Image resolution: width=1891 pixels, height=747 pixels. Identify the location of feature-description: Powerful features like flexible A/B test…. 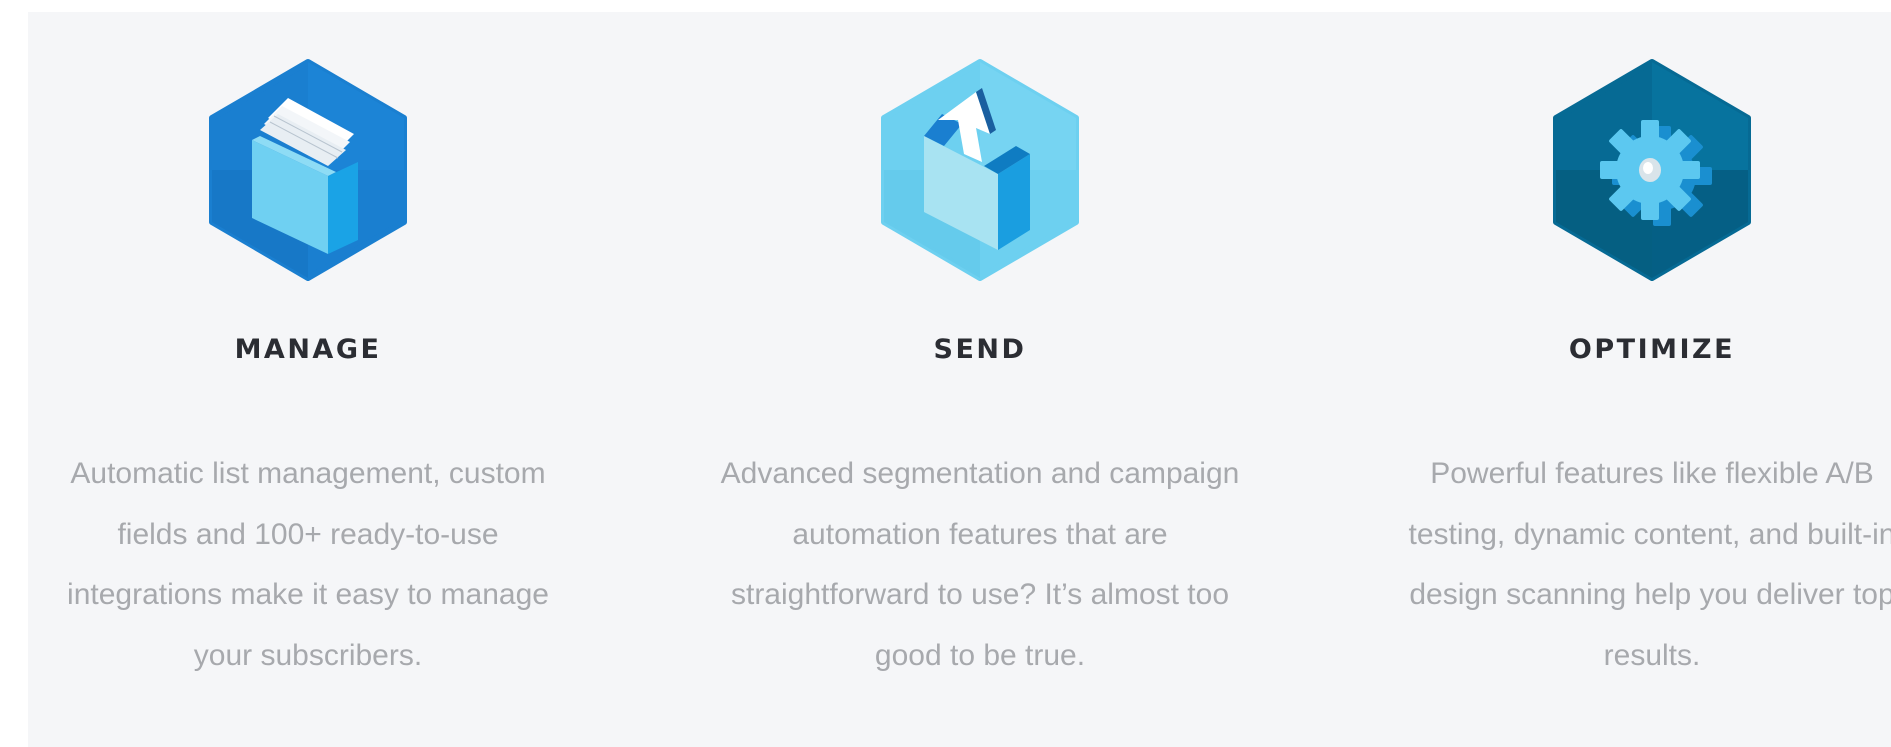
(1649, 564).